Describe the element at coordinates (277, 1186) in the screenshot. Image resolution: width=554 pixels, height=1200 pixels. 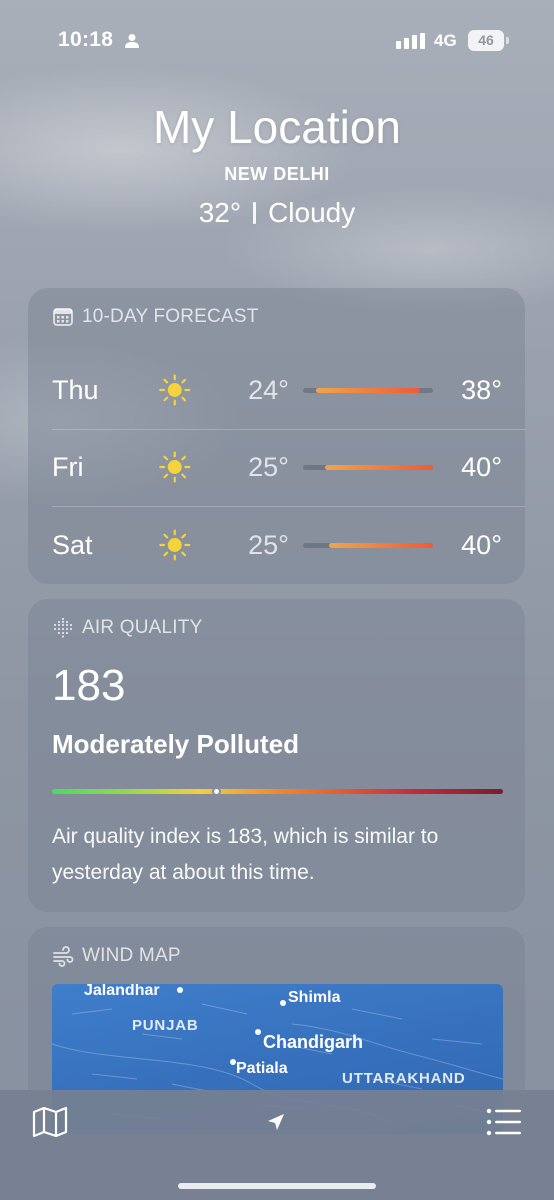
I see `home-indicator` at that location.